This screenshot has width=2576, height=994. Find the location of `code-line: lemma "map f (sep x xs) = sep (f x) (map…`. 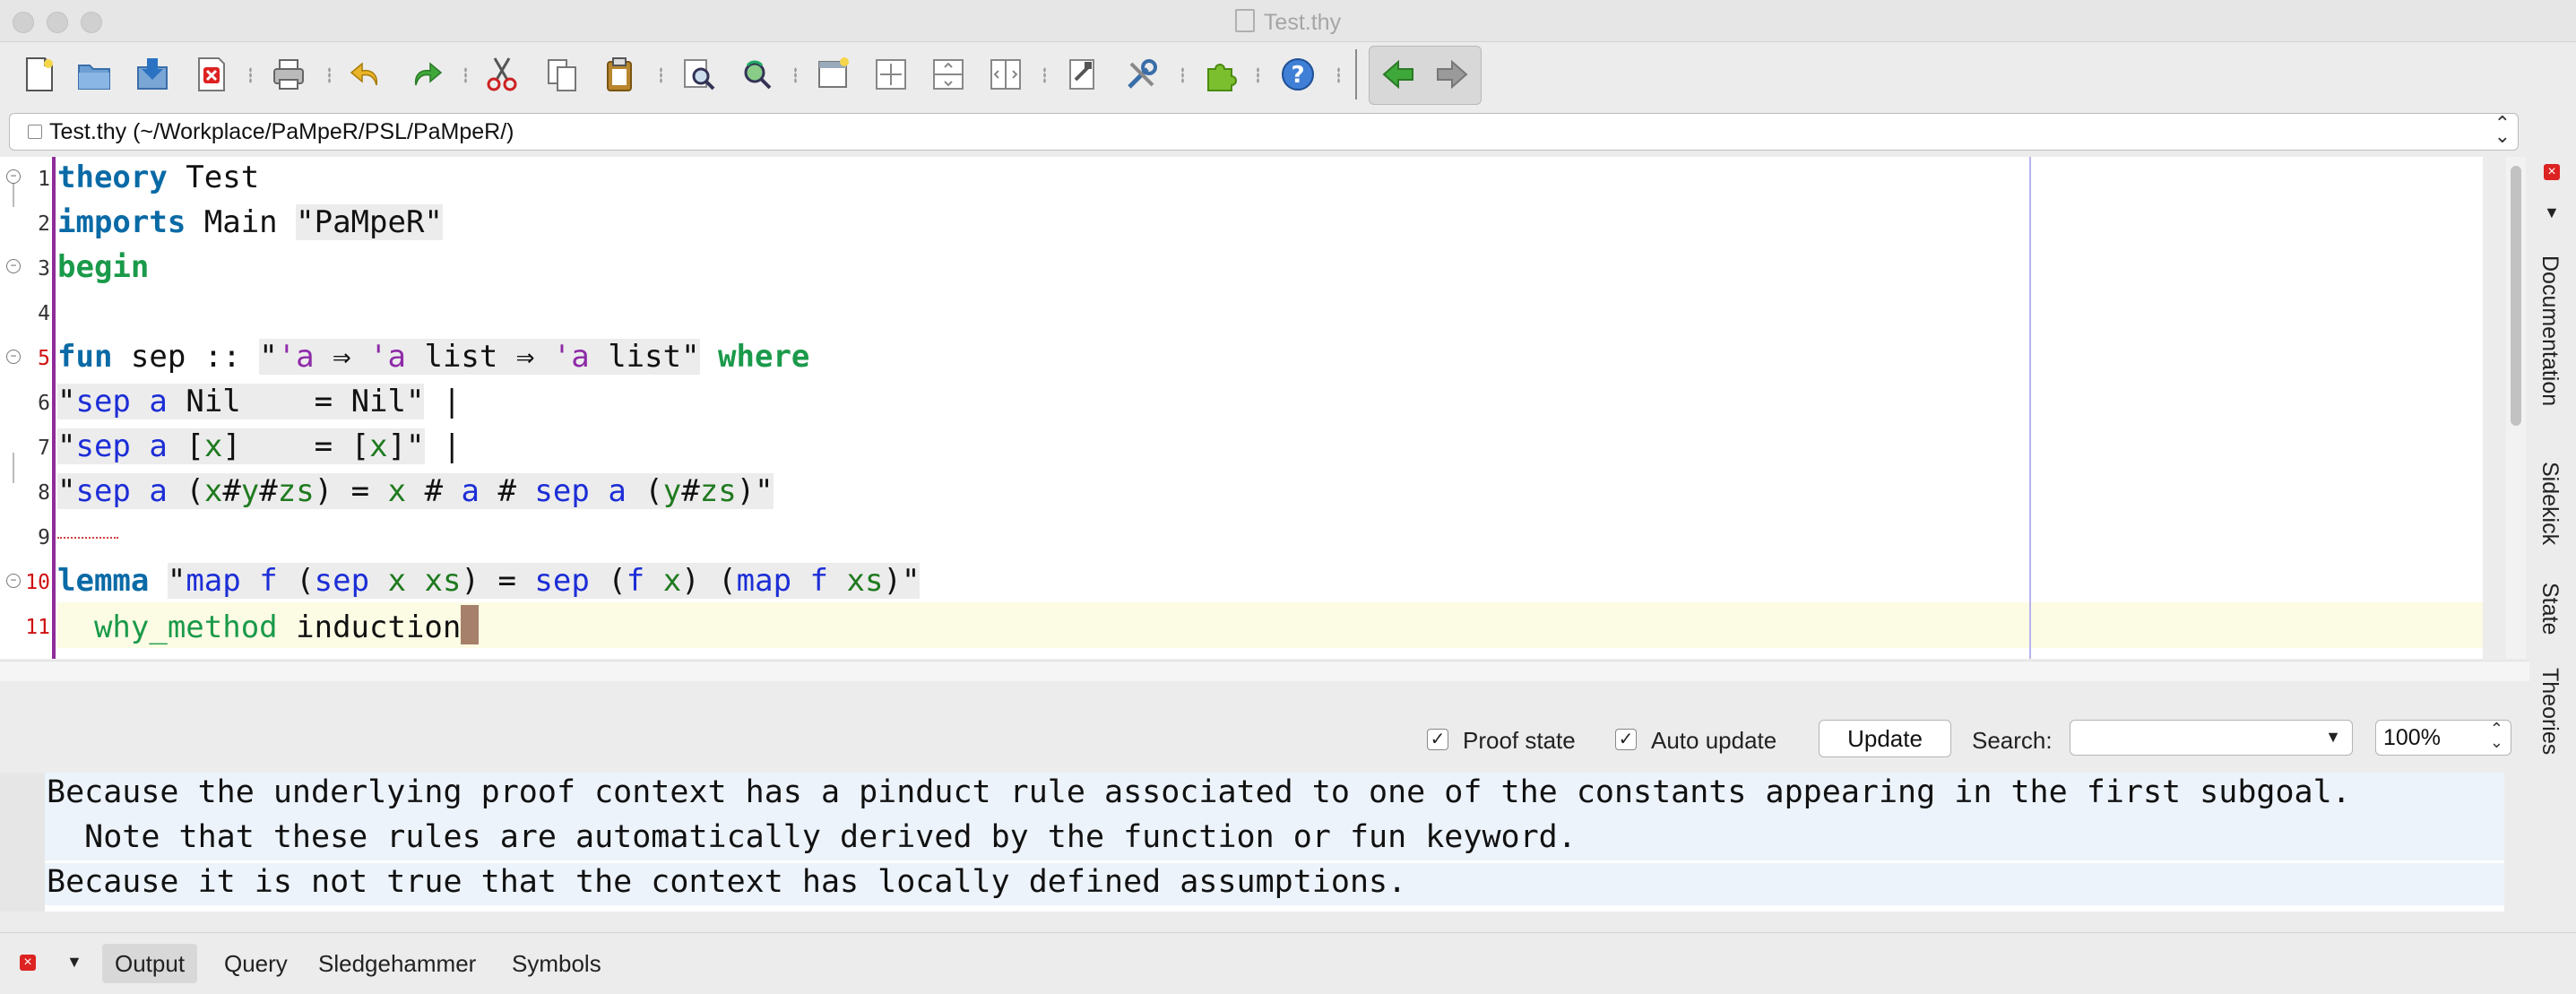

code-line: lemma "map f (sep x xs) = sep (f x) (map… is located at coordinates (489, 581).